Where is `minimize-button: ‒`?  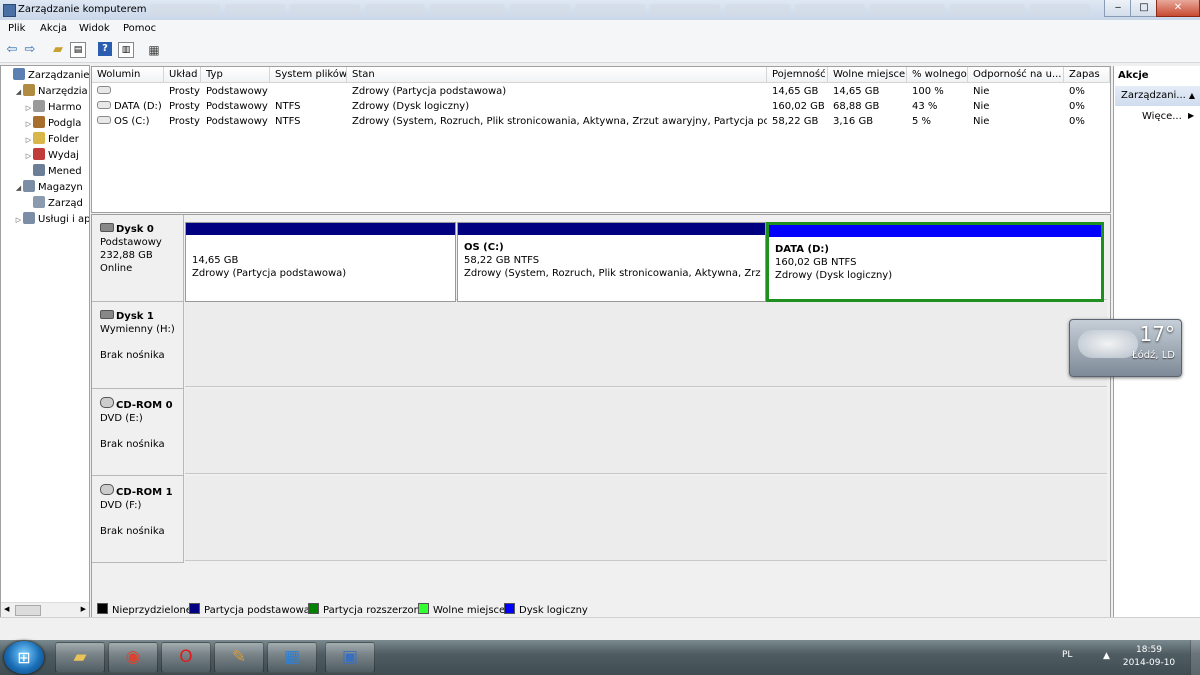 minimize-button: ‒ is located at coordinates (1118, 8).